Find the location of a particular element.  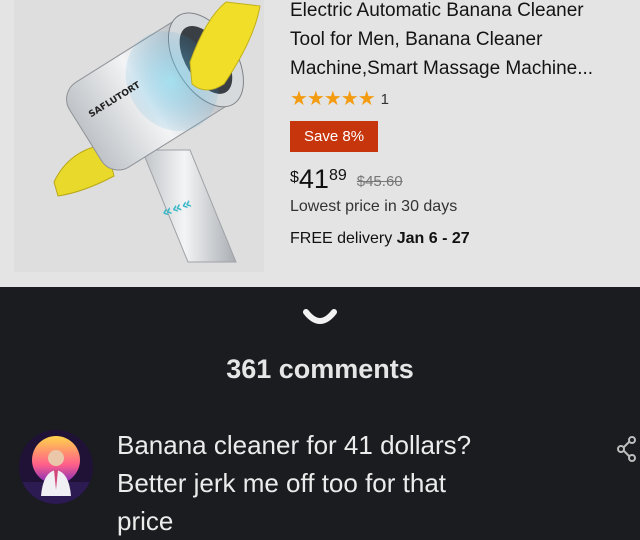

delivery-dates: Jan 6 - 27 is located at coordinates (433, 238).